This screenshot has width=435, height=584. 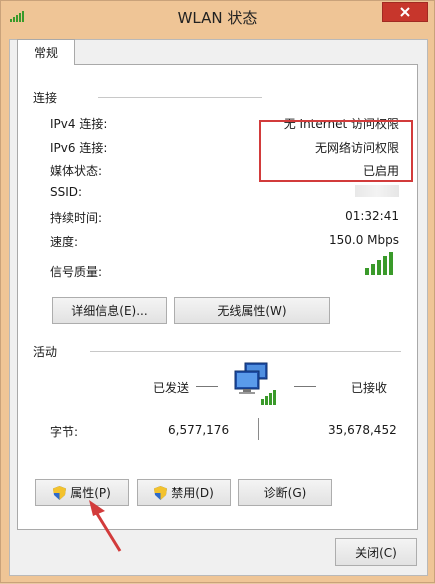 What do you see at coordinates (285, 492) in the screenshot?
I see `diagnose-button: 诊断(G)` at bounding box center [285, 492].